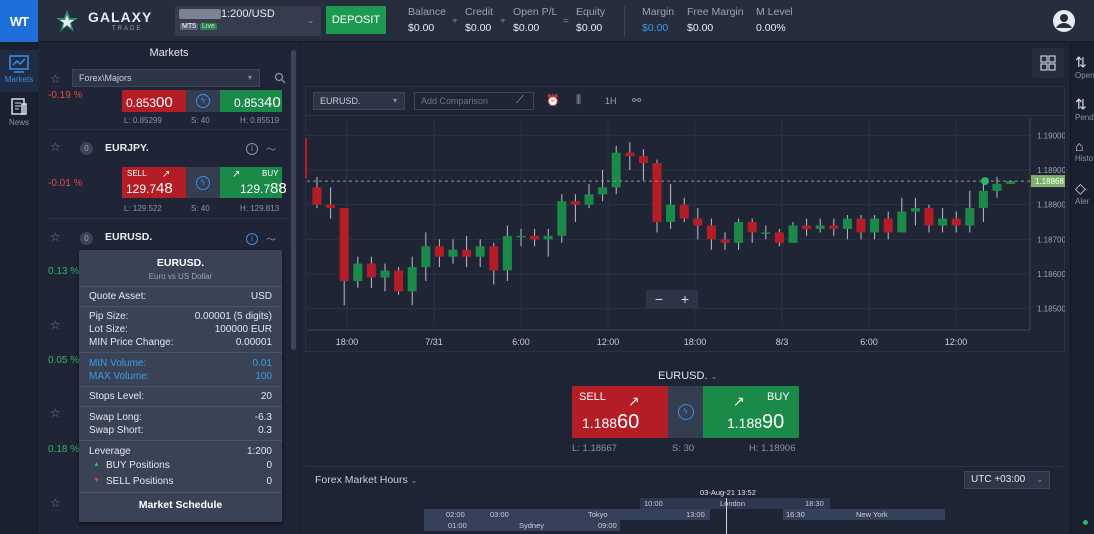  What do you see at coordinates (280, 78) in the screenshot?
I see `search-icon` at bounding box center [280, 78].